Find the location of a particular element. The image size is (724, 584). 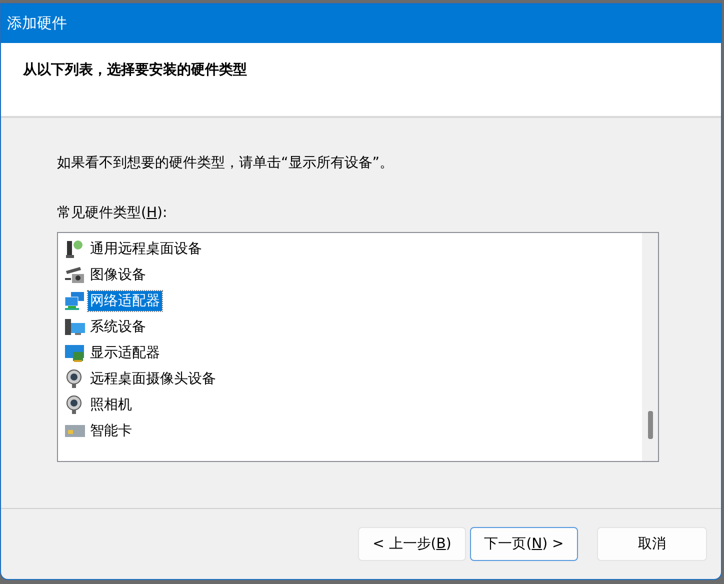

dialog-button: 取消 is located at coordinates (652, 544).